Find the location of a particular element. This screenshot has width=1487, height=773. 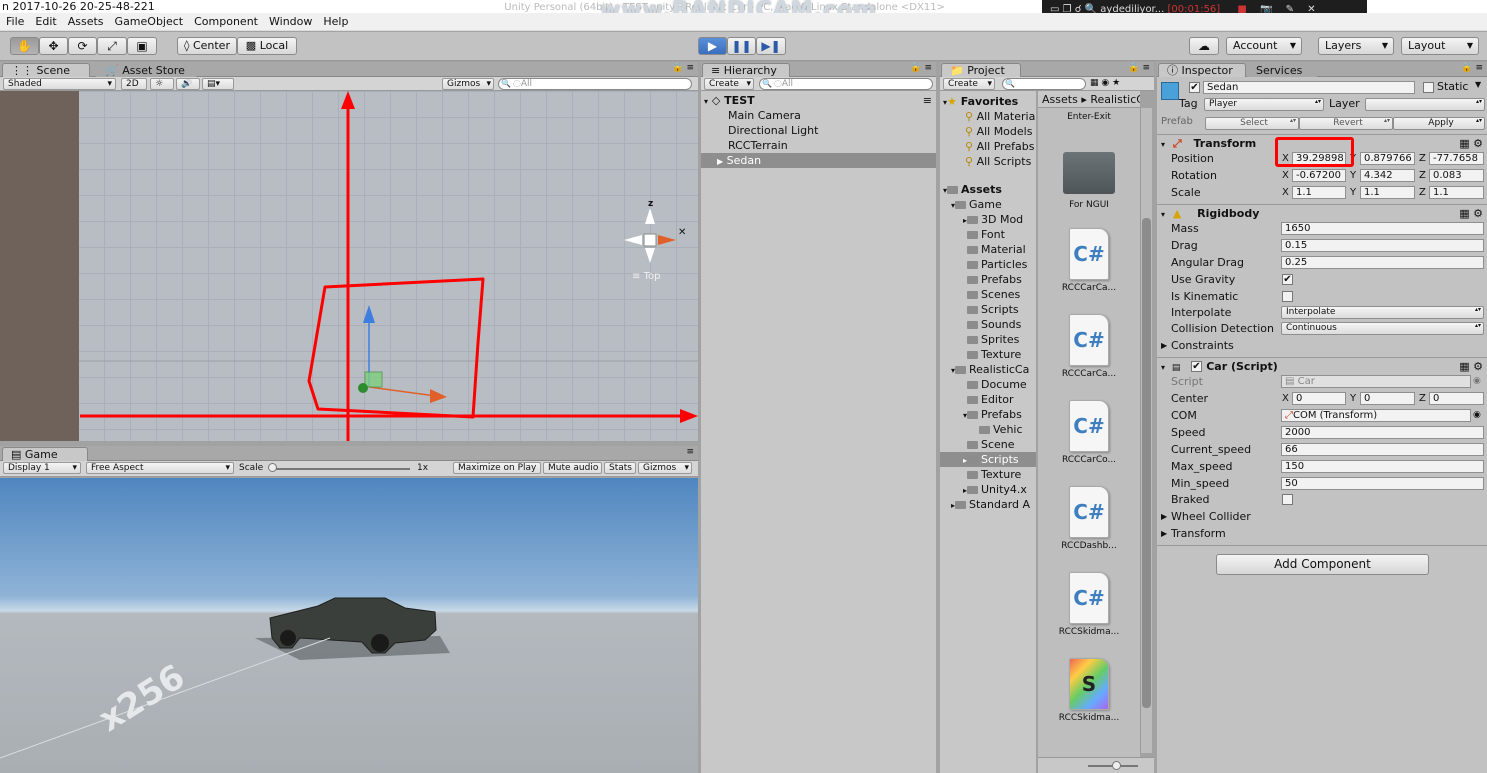

project-tree-item: Scene is located at coordinates (988, 444).